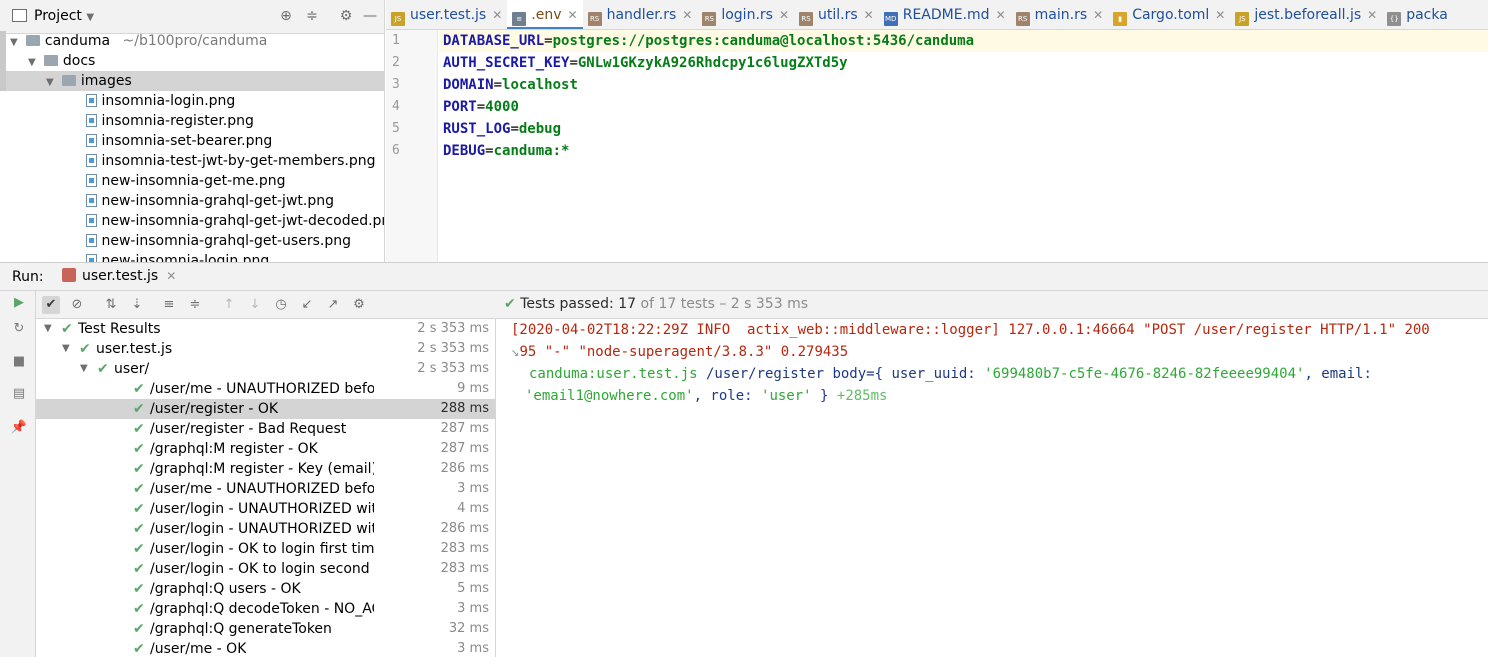 The height and width of the screenshot is (657, 1488). What do you see at coordinates (195, 256) in the screenshot?
I see `tree-file: new-insomnia-login.png` at bounding box center [195, 256].